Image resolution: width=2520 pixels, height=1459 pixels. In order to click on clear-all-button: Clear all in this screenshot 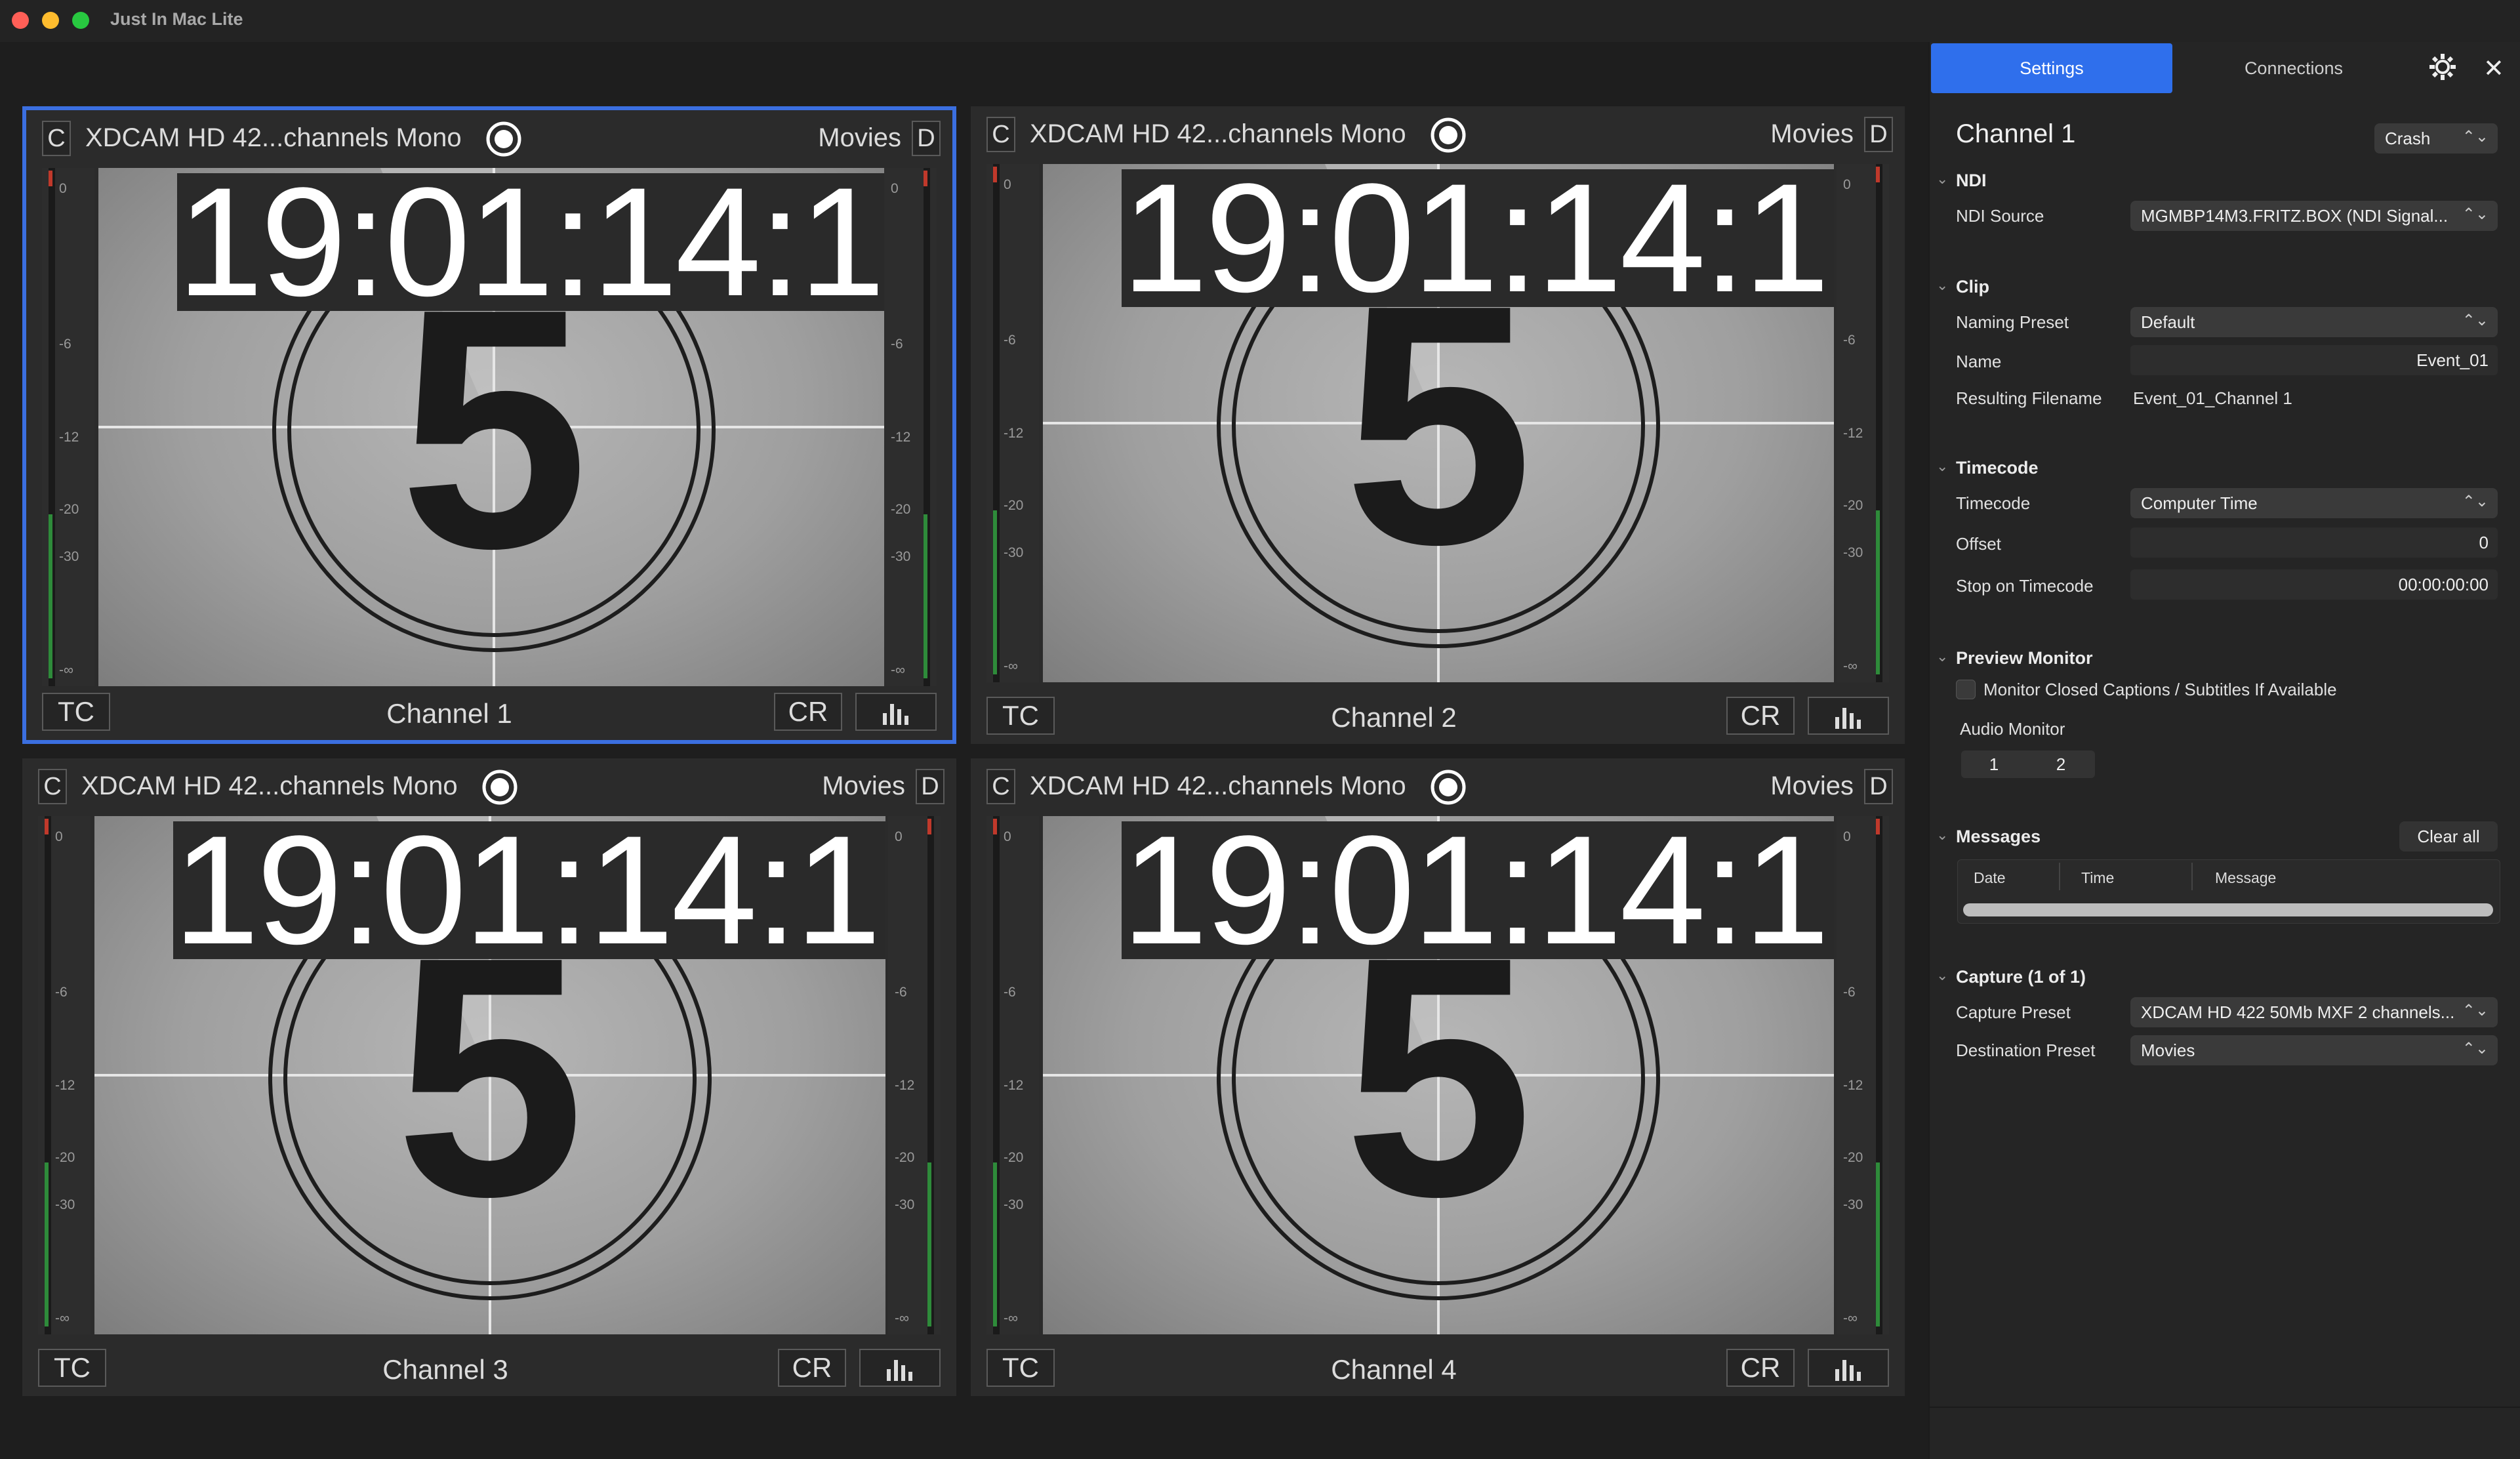, I will do `click(2448, 836)`.